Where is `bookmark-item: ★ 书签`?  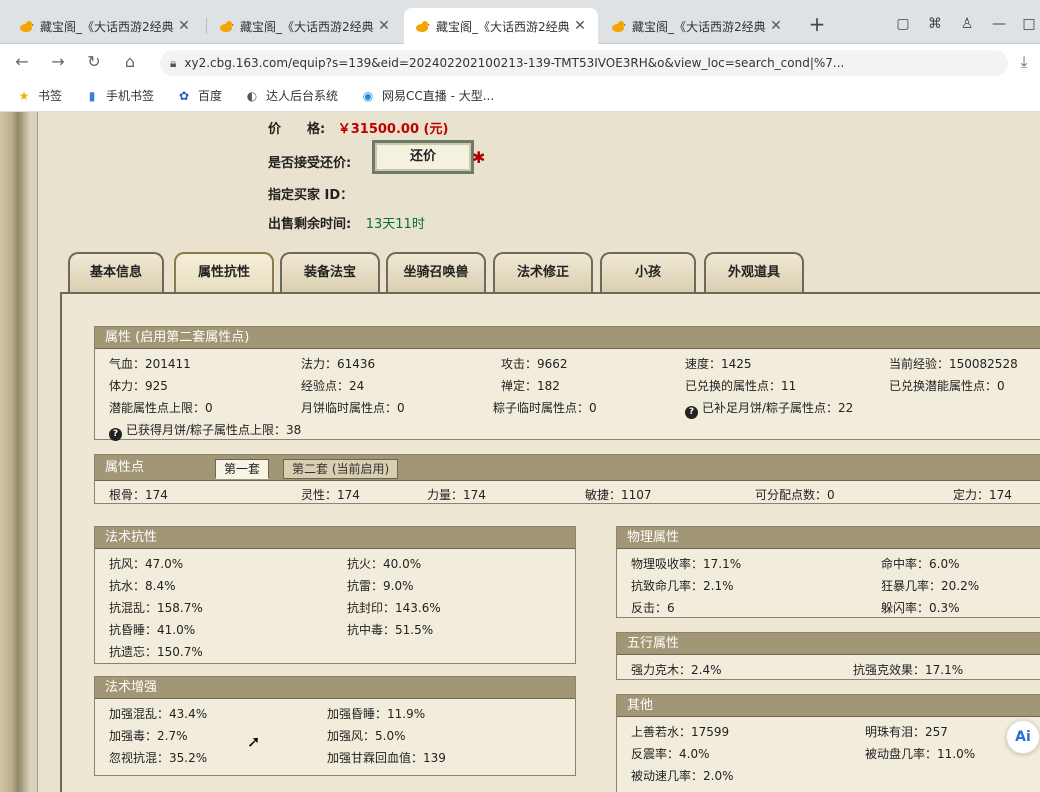 bookmark-item: ★ 书签 is located at coordinates (39, 95).